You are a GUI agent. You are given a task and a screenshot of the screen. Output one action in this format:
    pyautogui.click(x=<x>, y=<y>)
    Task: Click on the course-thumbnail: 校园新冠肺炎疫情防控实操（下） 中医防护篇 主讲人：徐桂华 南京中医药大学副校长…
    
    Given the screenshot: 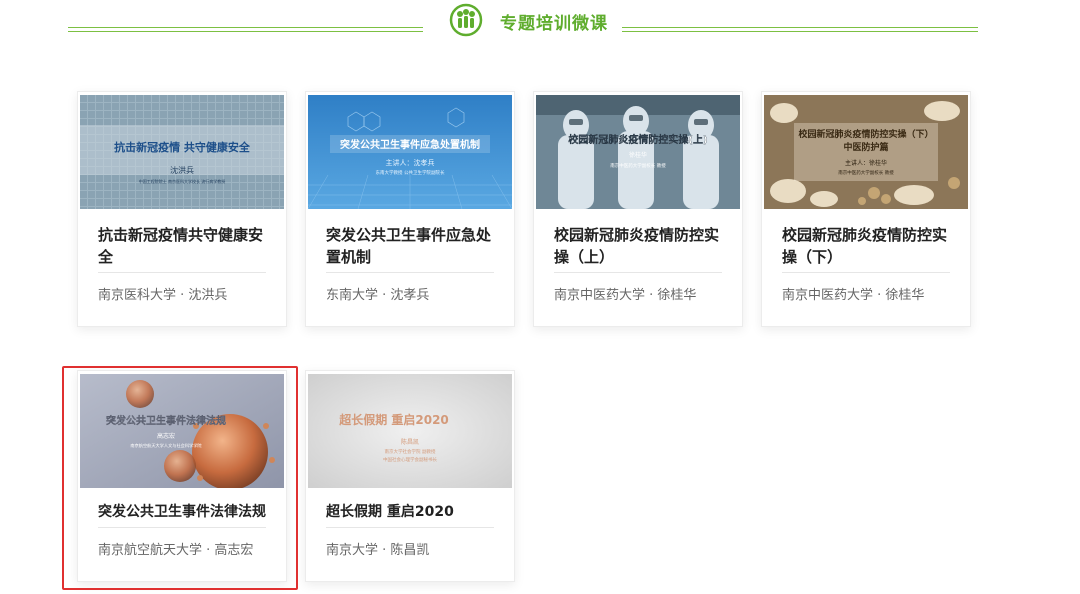 What is the action you would take?
    pyautogui.click(x=866, y=152)
    